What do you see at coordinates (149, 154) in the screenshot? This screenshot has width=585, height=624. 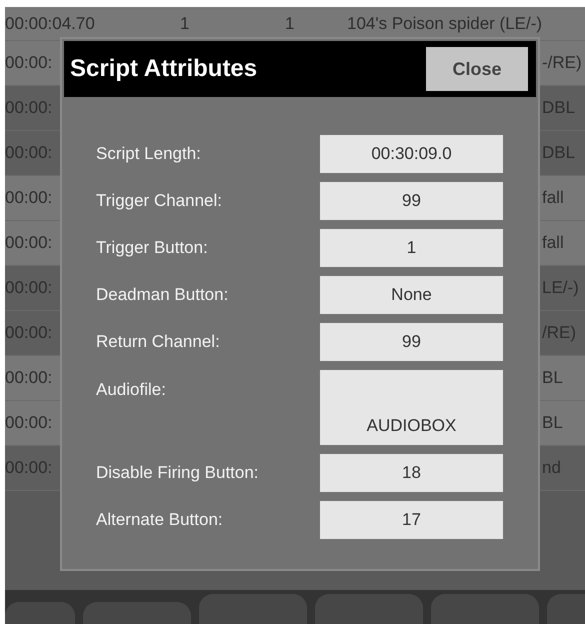 I see `attribute-label: Script Length:` at bounding box center [149, 154].